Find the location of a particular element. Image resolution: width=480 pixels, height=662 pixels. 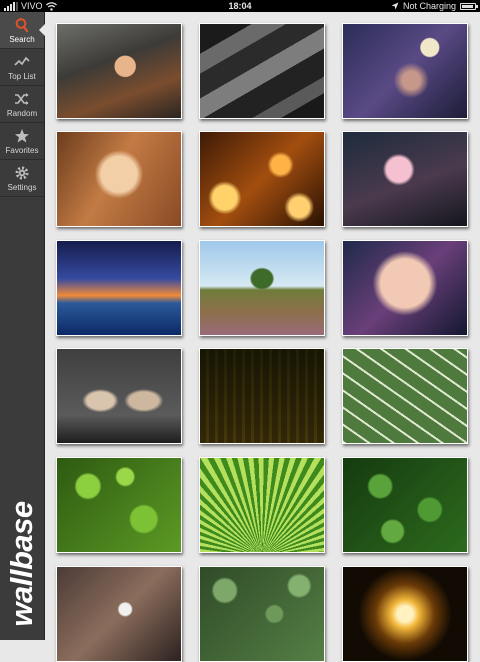

sidebar-item-label: Favorites is located at coordinates (22, 150).